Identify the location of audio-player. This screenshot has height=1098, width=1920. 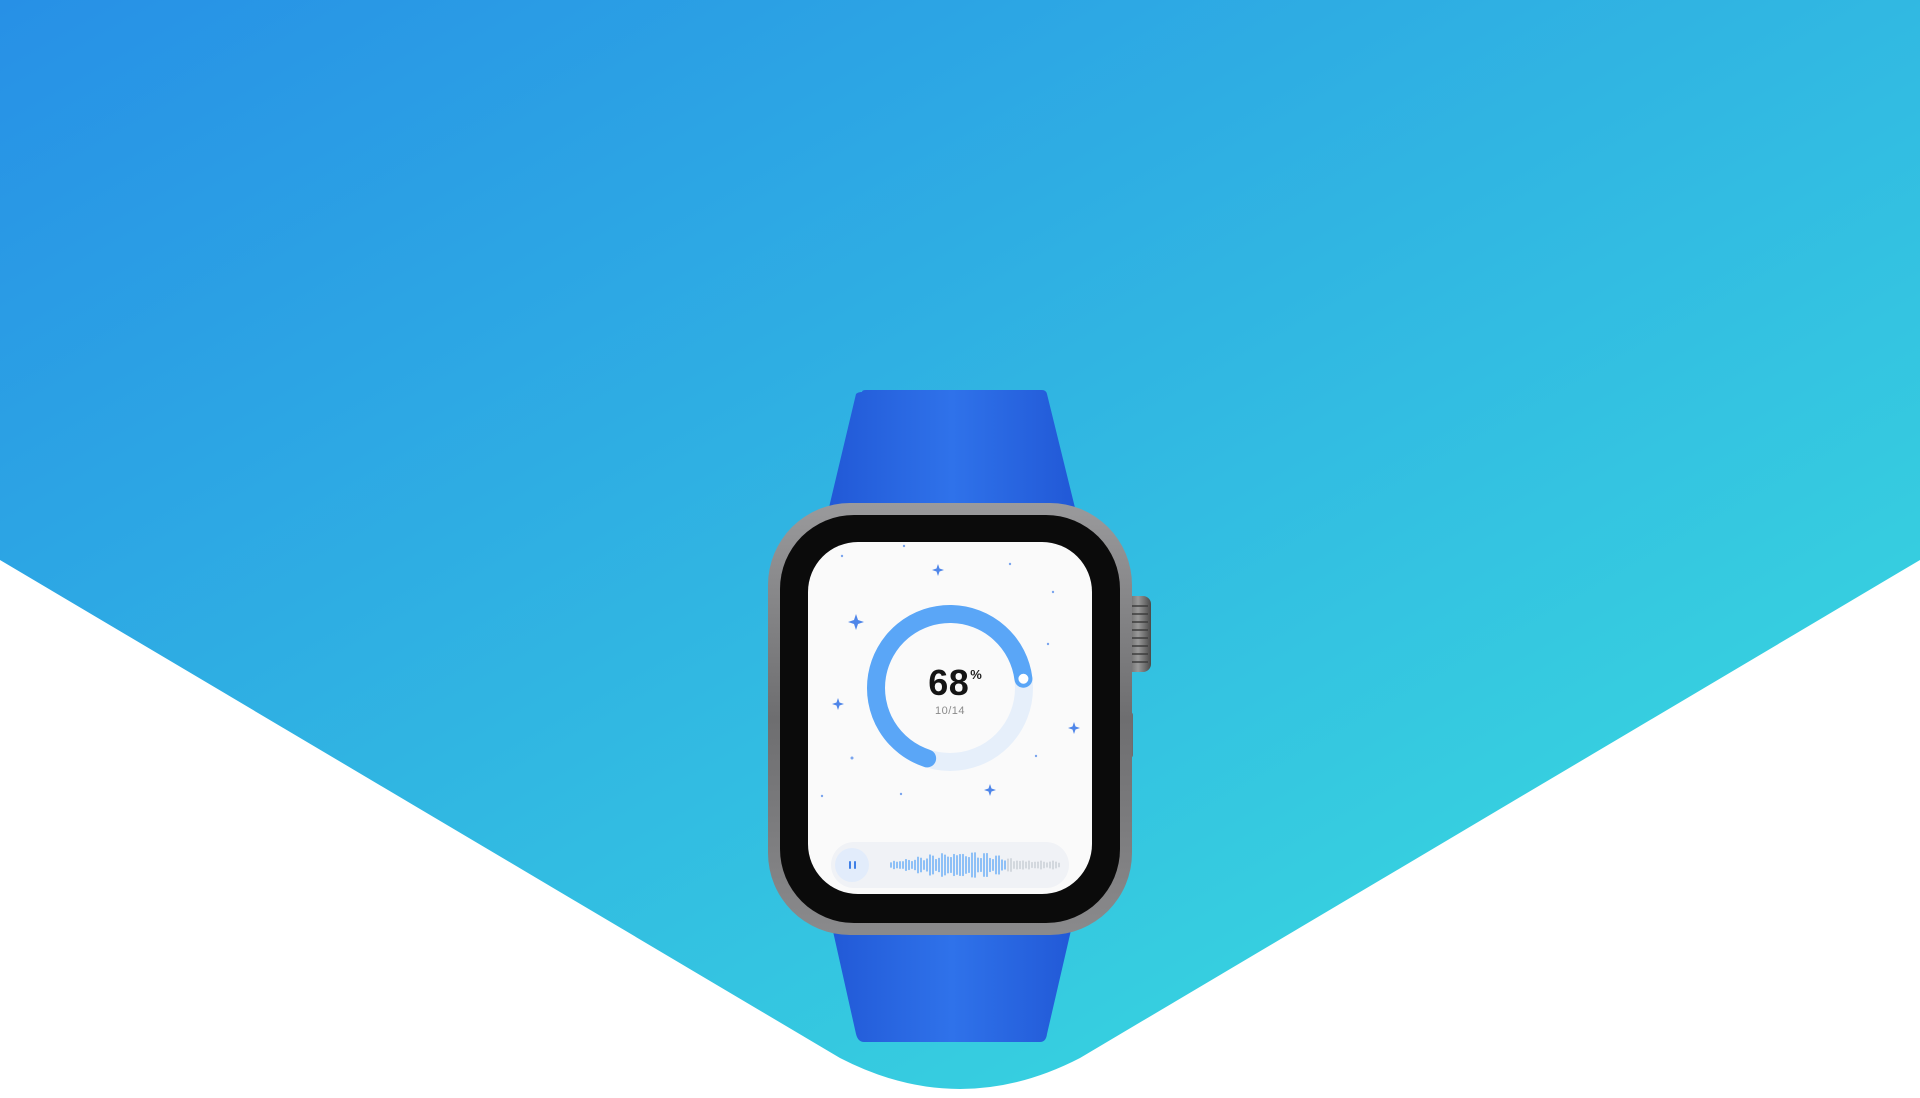
(950, 865).